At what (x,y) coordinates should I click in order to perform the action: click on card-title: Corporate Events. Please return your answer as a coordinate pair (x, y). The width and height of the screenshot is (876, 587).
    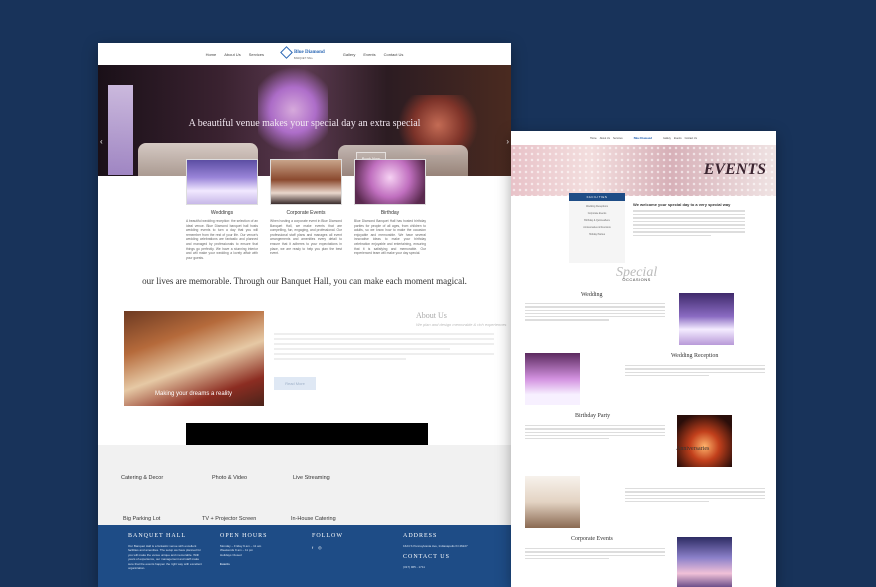
    Looking at the image, I should click on (306, 213).